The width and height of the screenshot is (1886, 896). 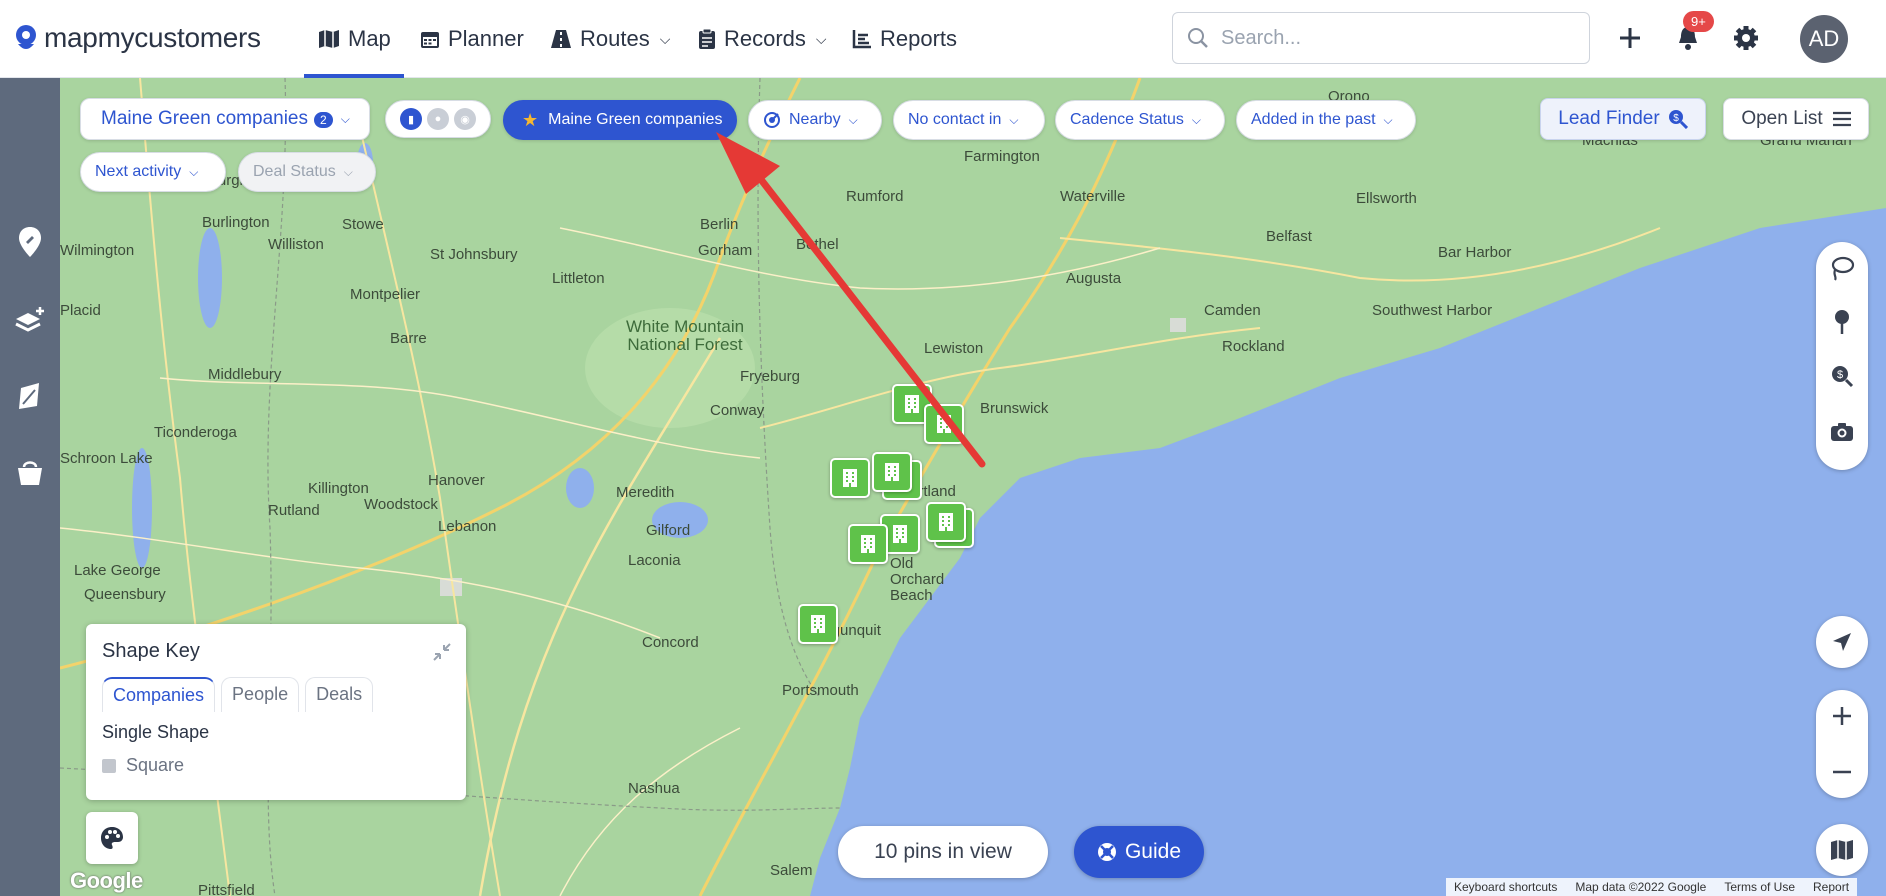 What do you see at coordinates (442, 654) in the screenshot?
I see `collapse-button` at bounding box center [442, 654].